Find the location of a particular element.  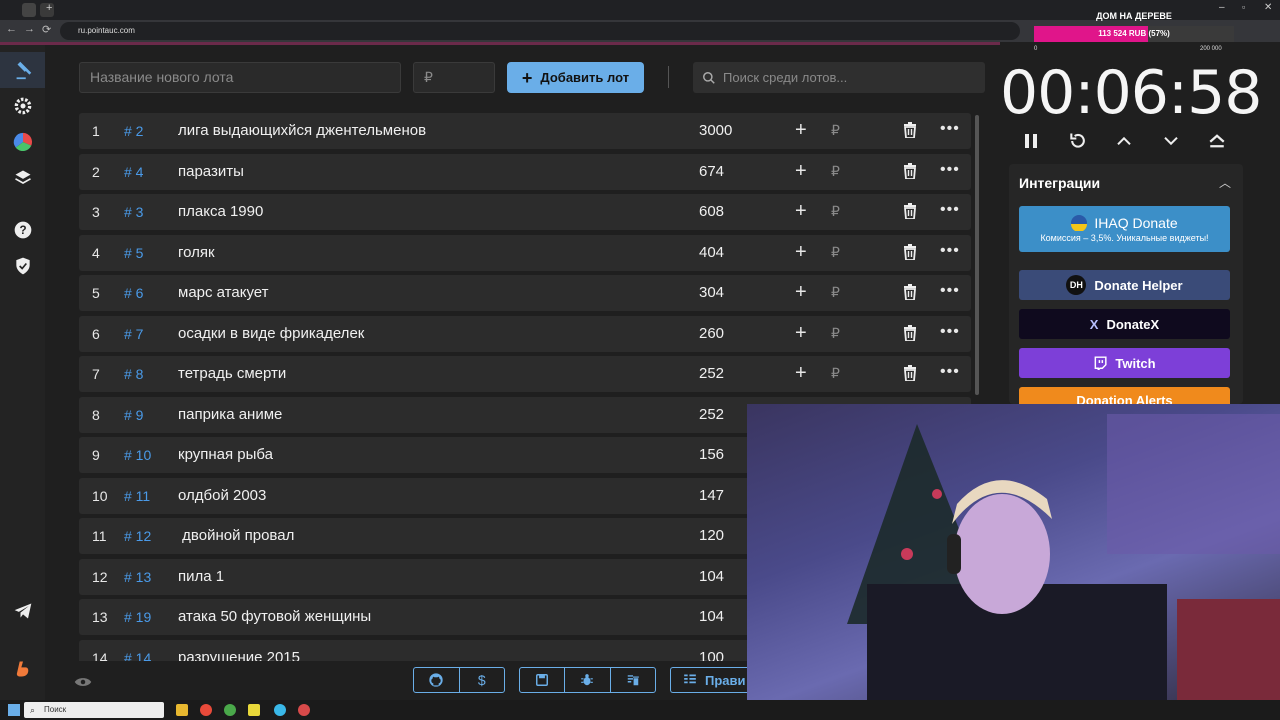

plus-icon: + is located at coordinates (527, 77).